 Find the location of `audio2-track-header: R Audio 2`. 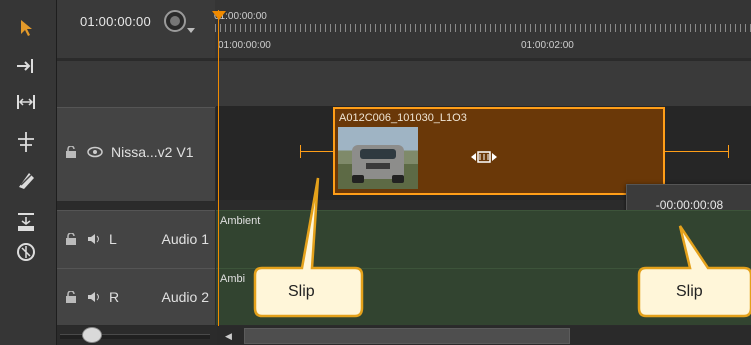

audio2-track-header: R Audio 2 is located at coordinates (136, 297).